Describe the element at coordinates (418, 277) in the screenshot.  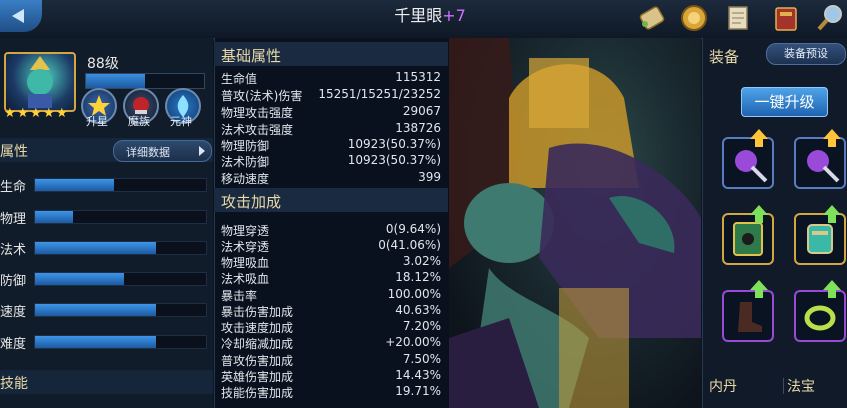
I see `stat-row-value: 18.12%` at that location.